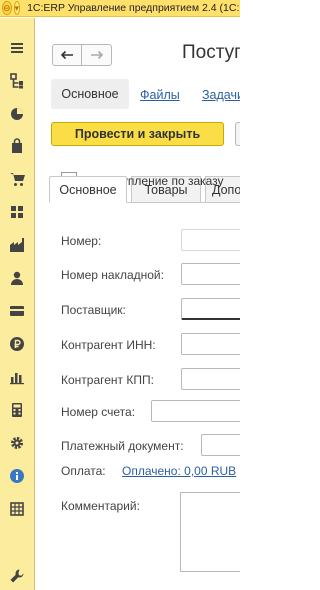  Describe the element at coordinates (93, 310) in the screenshot. I see `supplier-label: Поставщик:` at that location.